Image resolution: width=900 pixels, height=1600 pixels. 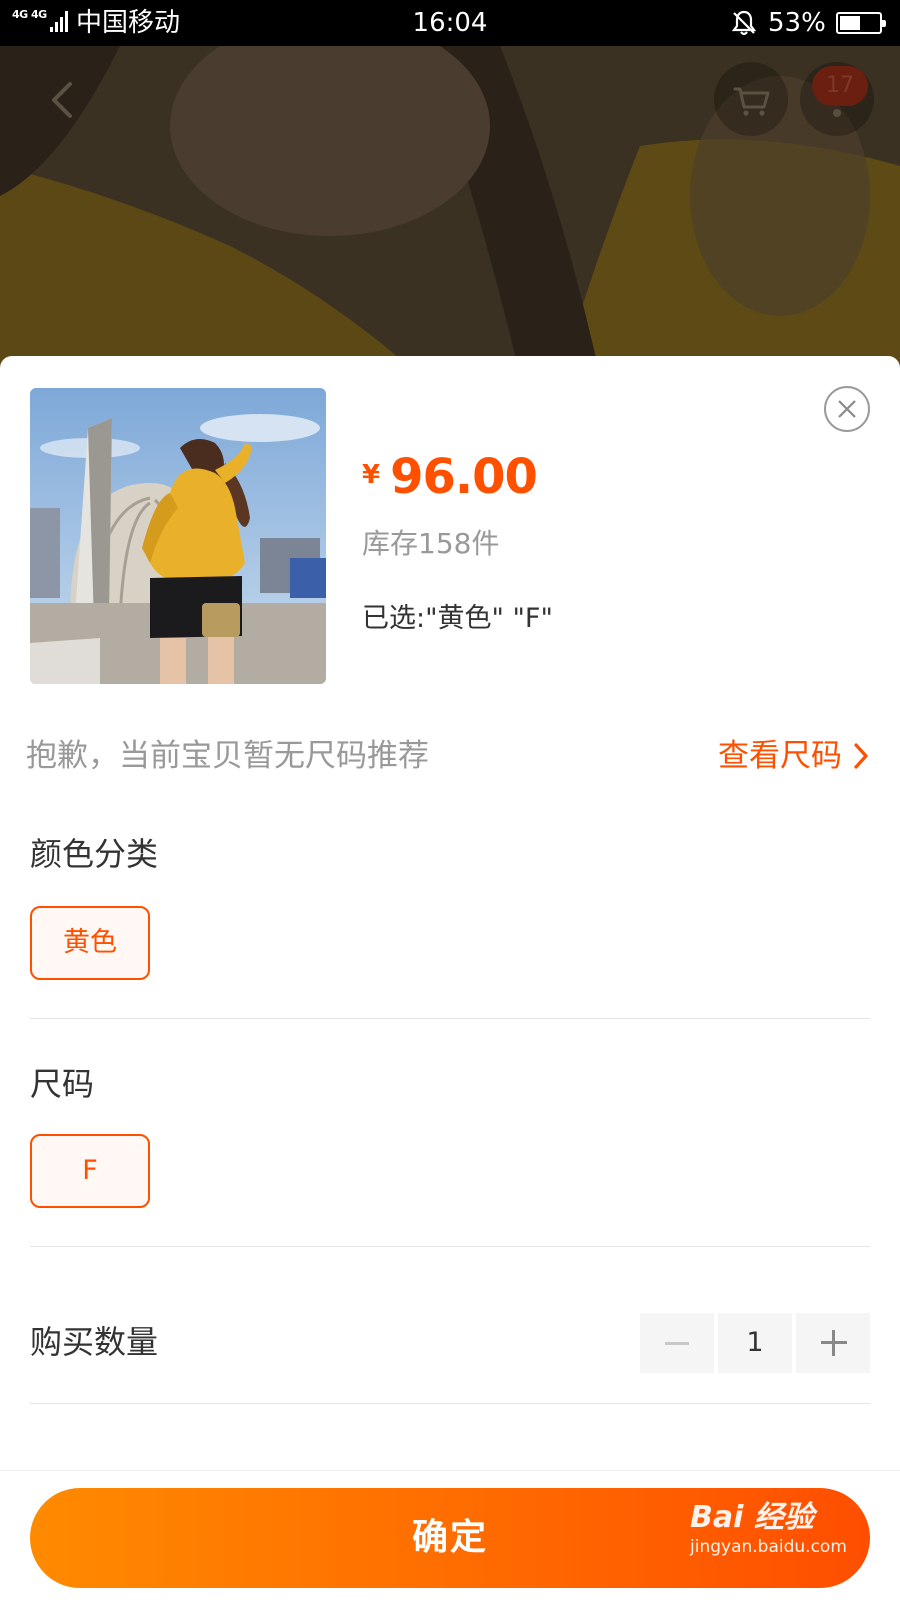 I want to click on quantity-stepper: 1, so click(x=755, y=1343).